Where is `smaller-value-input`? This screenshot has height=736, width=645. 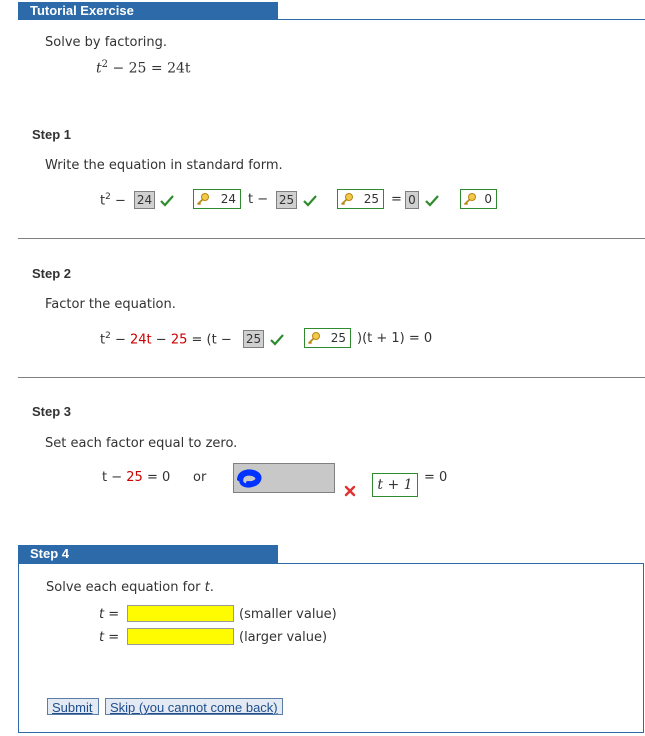 smaller-value-input is located at coordinates (180, 613).